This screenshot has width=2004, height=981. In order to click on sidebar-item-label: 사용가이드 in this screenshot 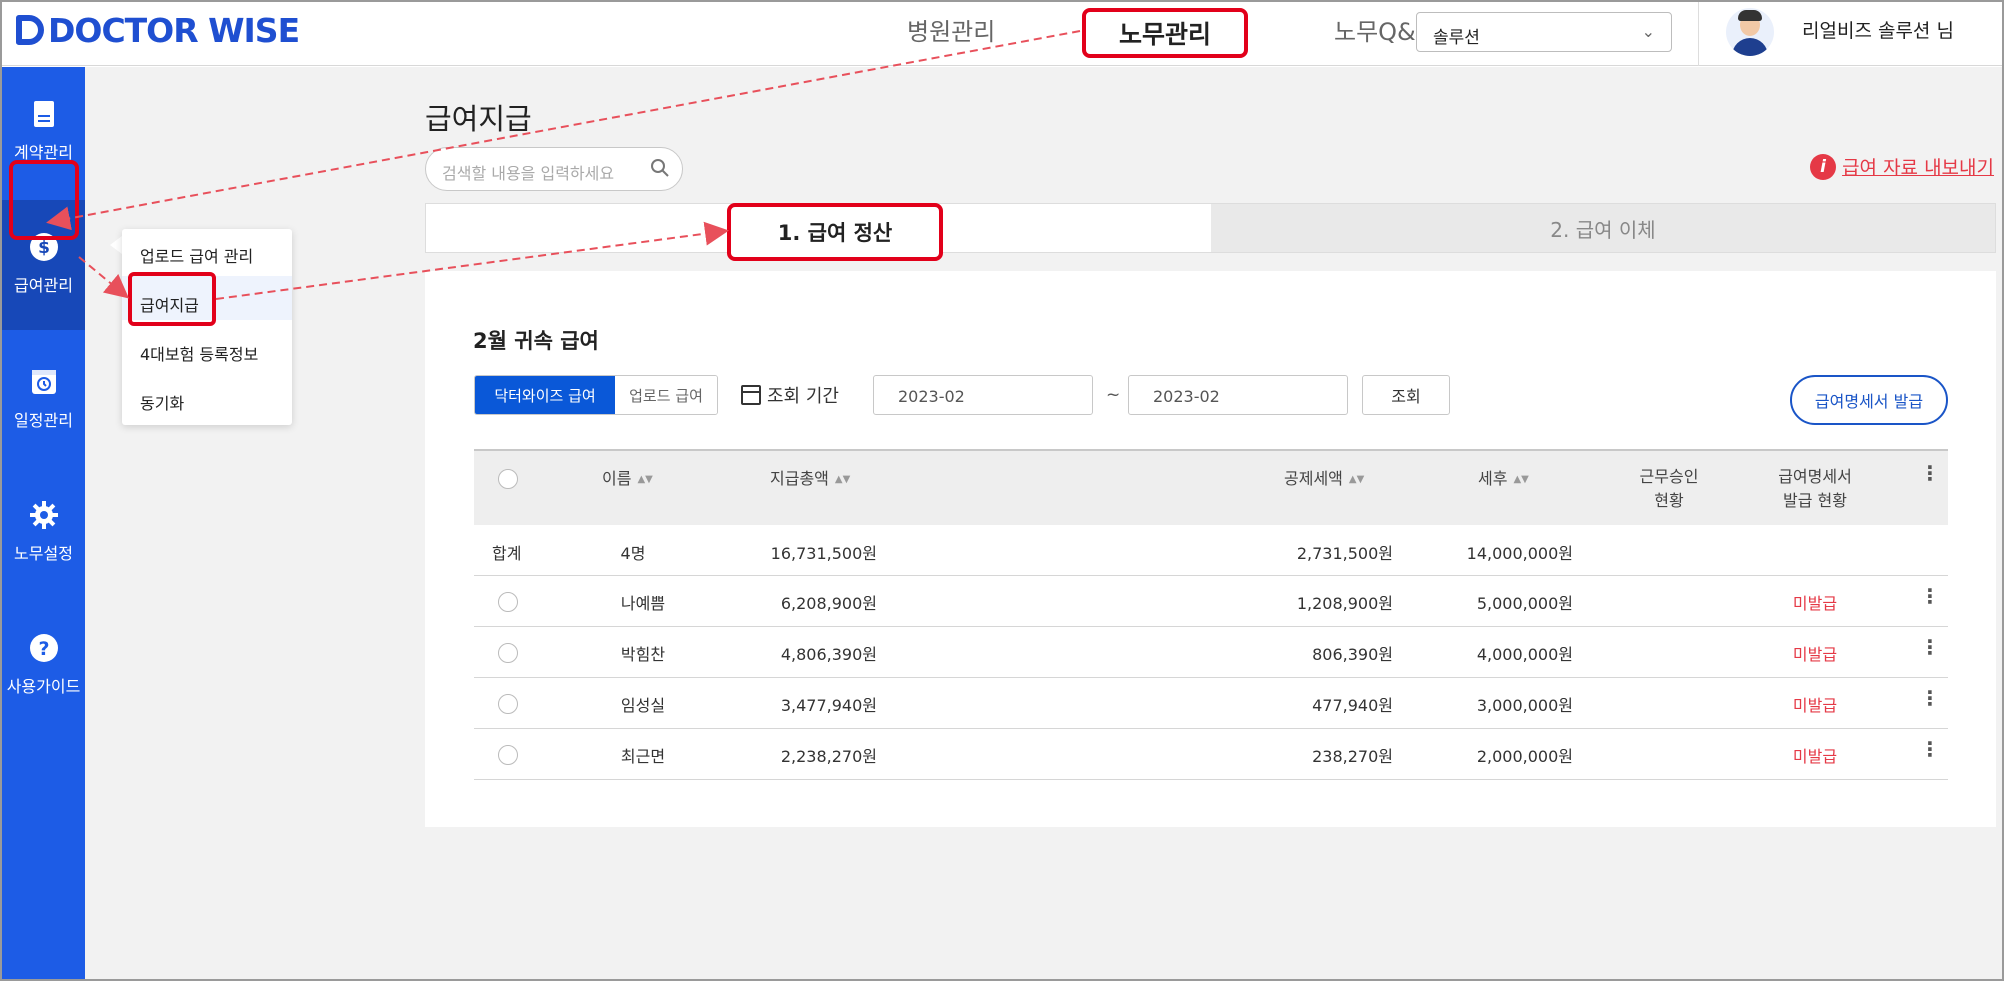, I will do `click(43, 686)`.